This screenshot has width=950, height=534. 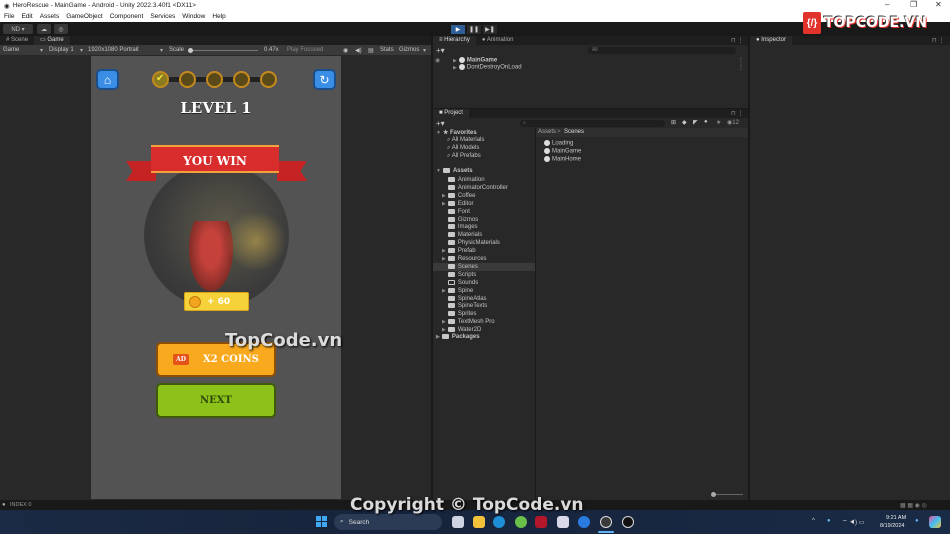 What do you see at coordinates (479, 522) in the screenshot?
I see `file-explorer-icon` at bounding box center [479, 522].